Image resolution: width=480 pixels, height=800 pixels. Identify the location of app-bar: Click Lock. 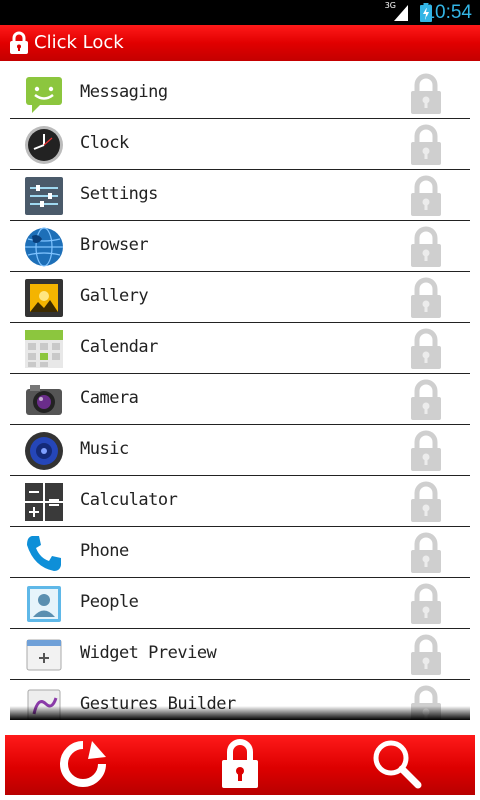
(240, 43).